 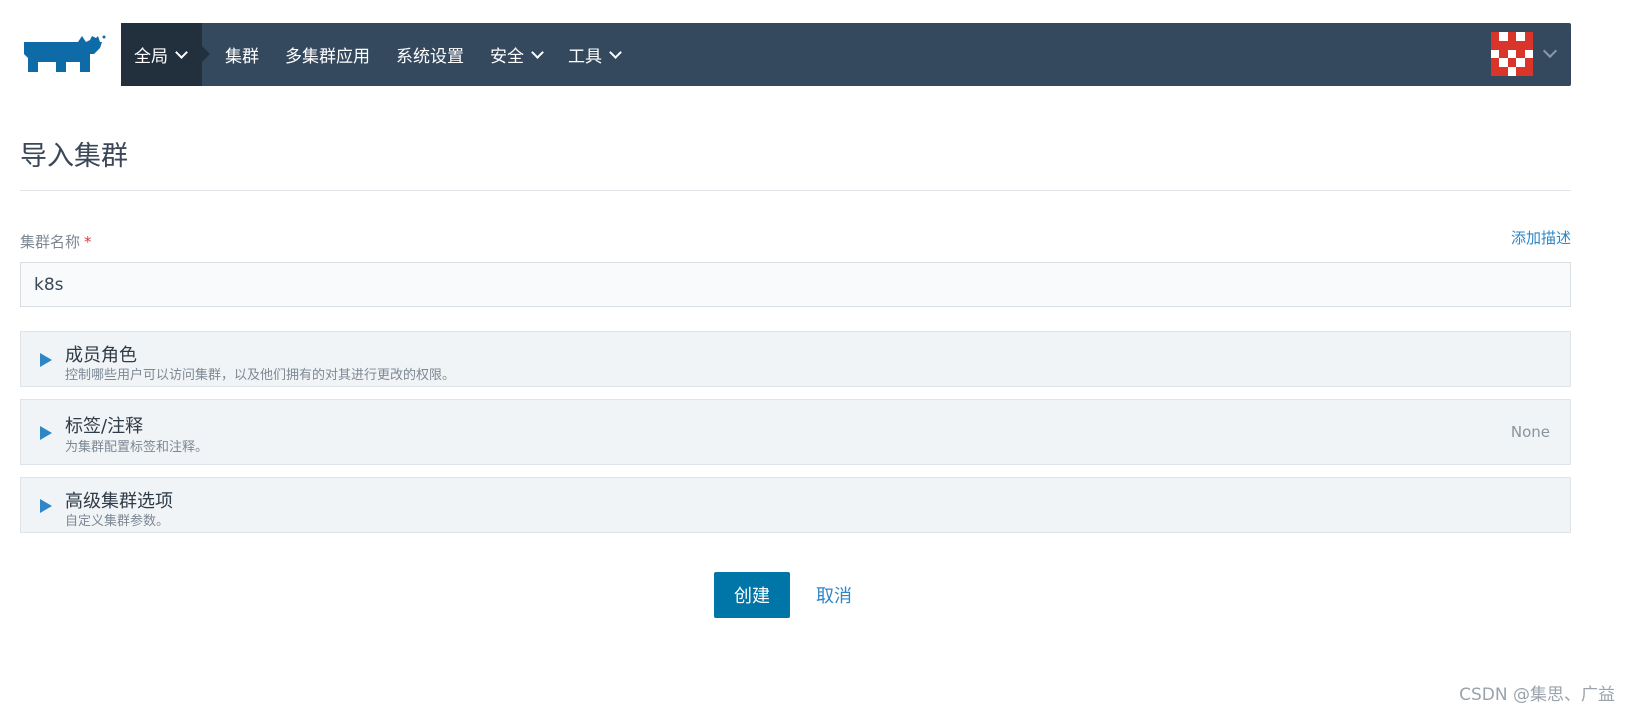 What do you see at coordinates (88, 242) in the screenshot?
I see `required-mark: *` at bounding box center [88, 242].